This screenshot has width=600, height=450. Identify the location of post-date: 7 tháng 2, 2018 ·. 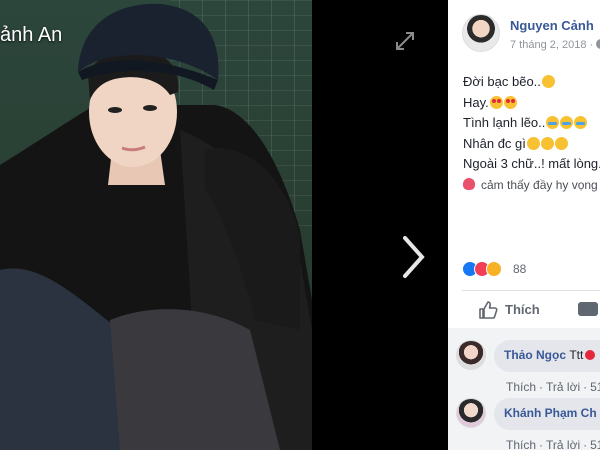
(555, 45).